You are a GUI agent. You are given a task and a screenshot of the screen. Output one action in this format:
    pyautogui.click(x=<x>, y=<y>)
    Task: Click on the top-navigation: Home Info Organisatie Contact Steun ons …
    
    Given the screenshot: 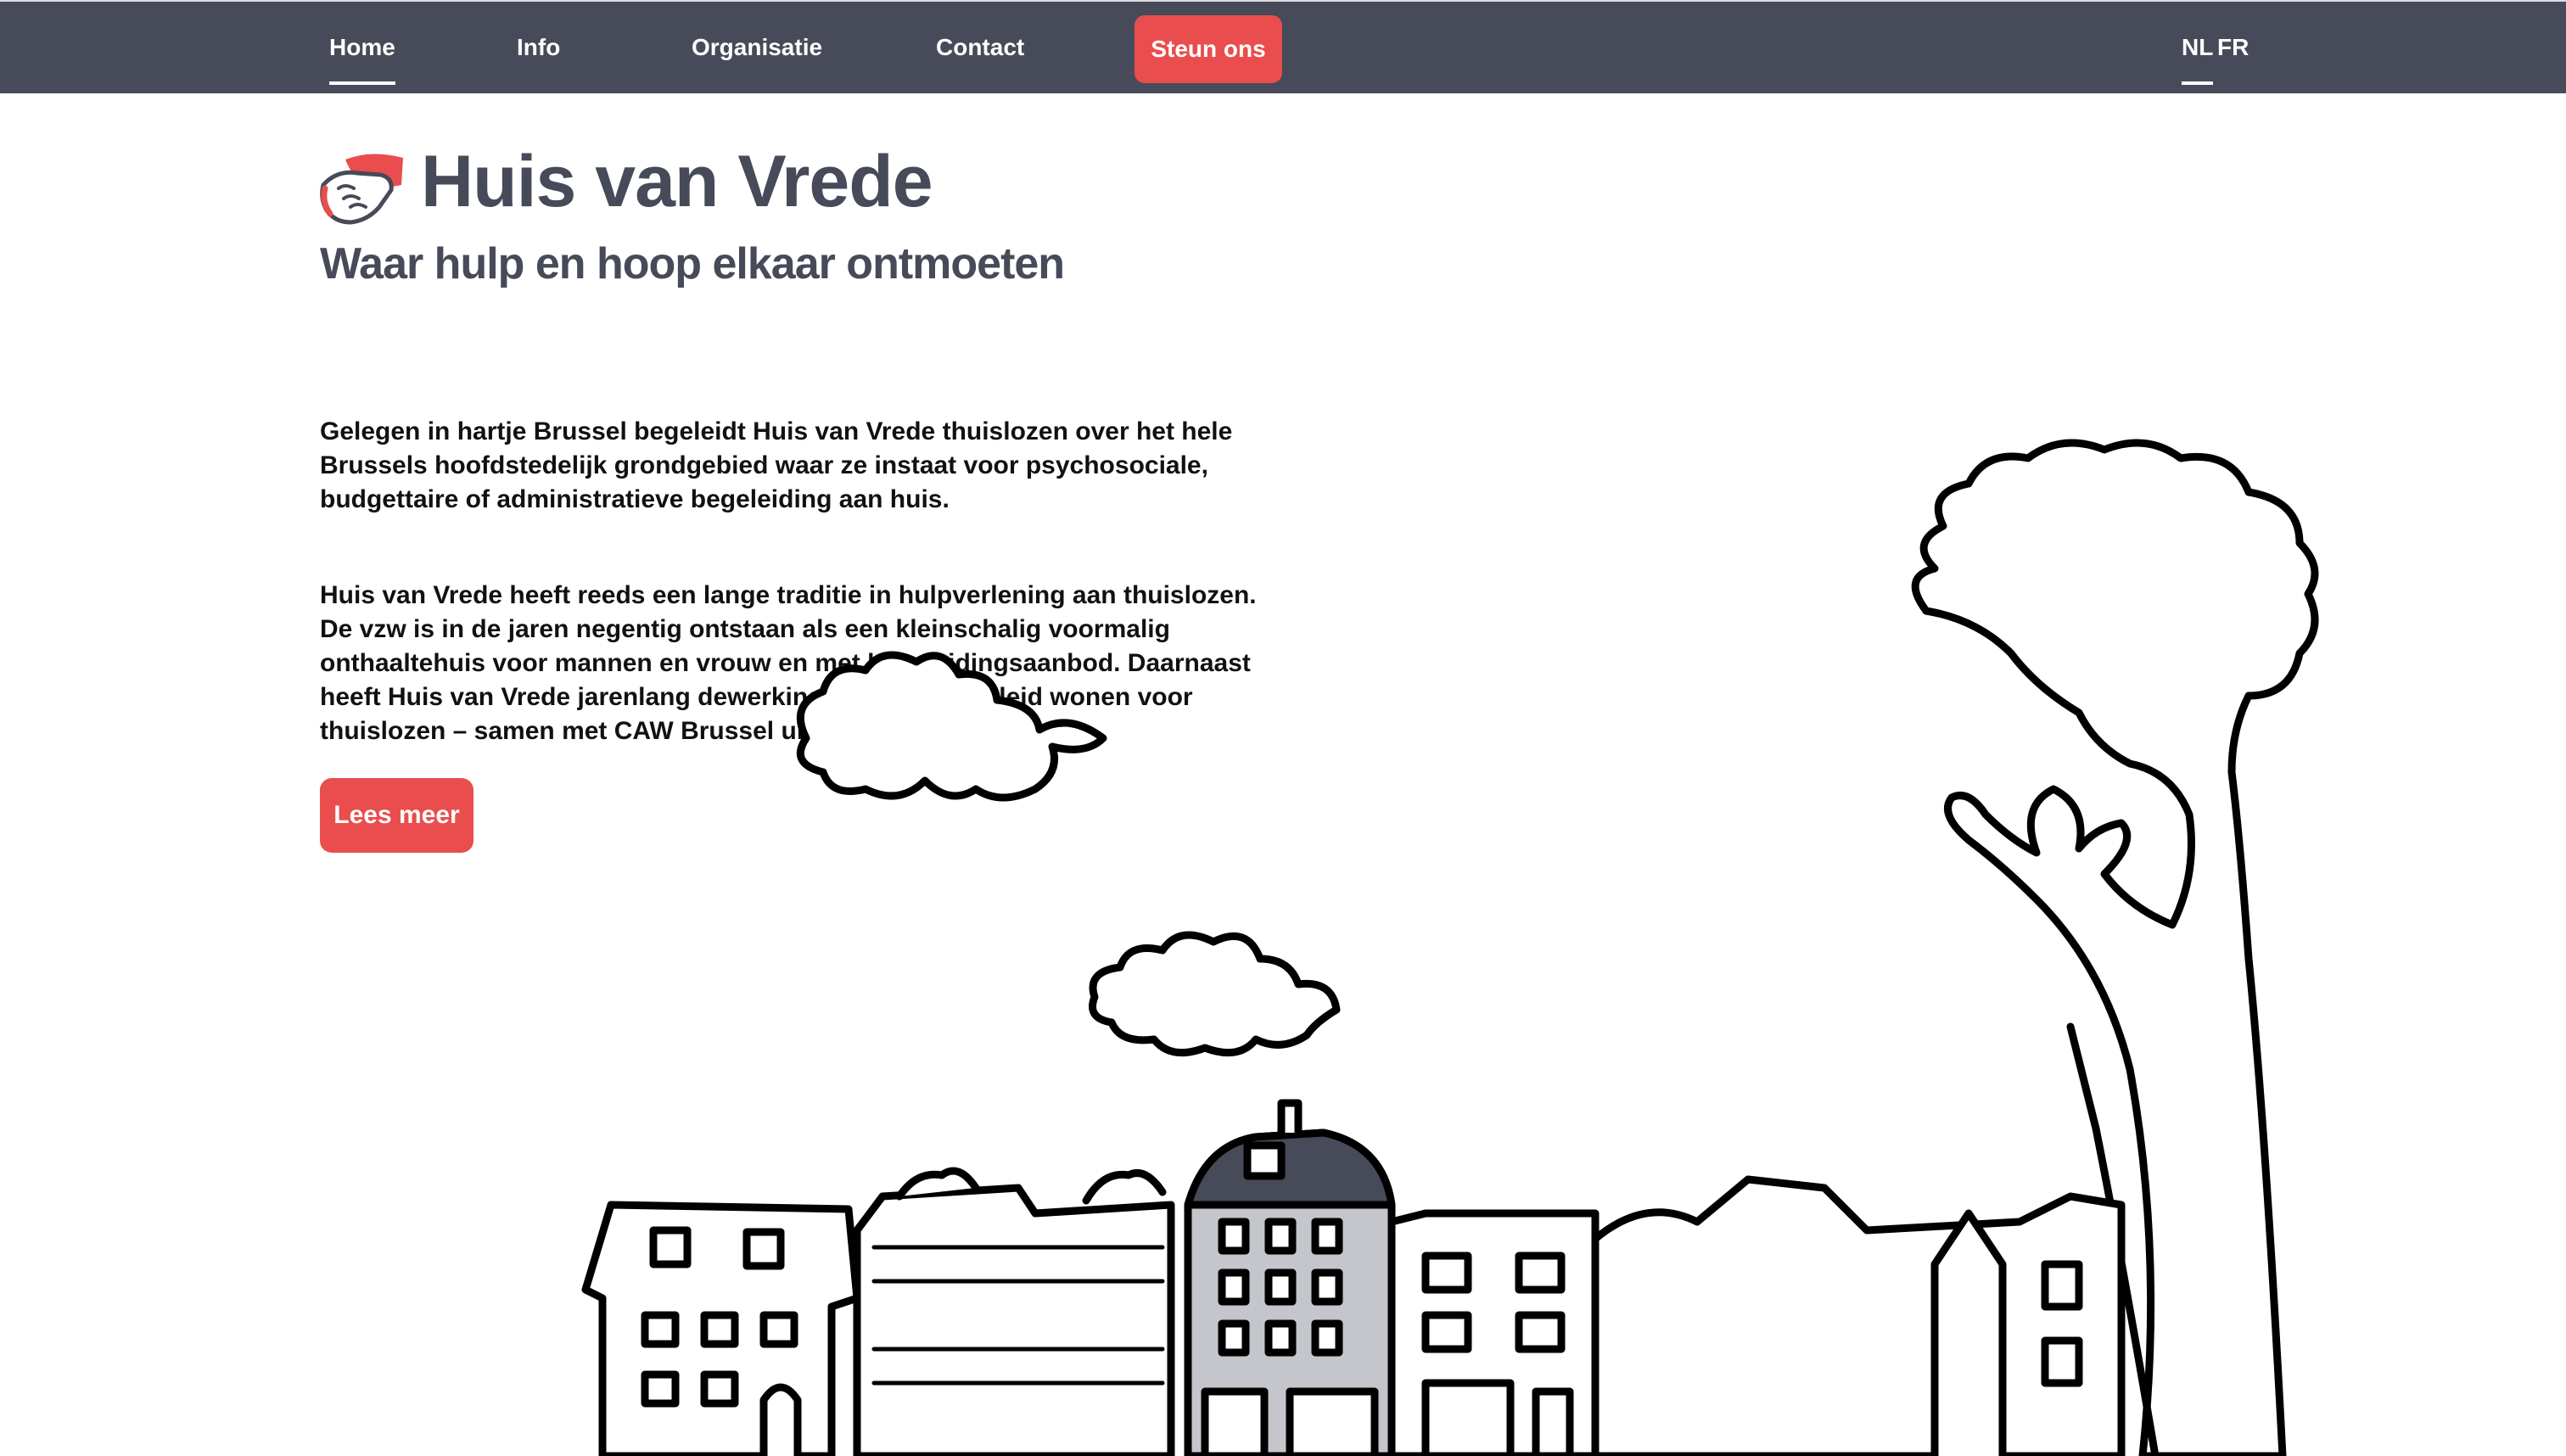 What is the action you would take?
    pyautogui.click(x=1283, y=46)
    